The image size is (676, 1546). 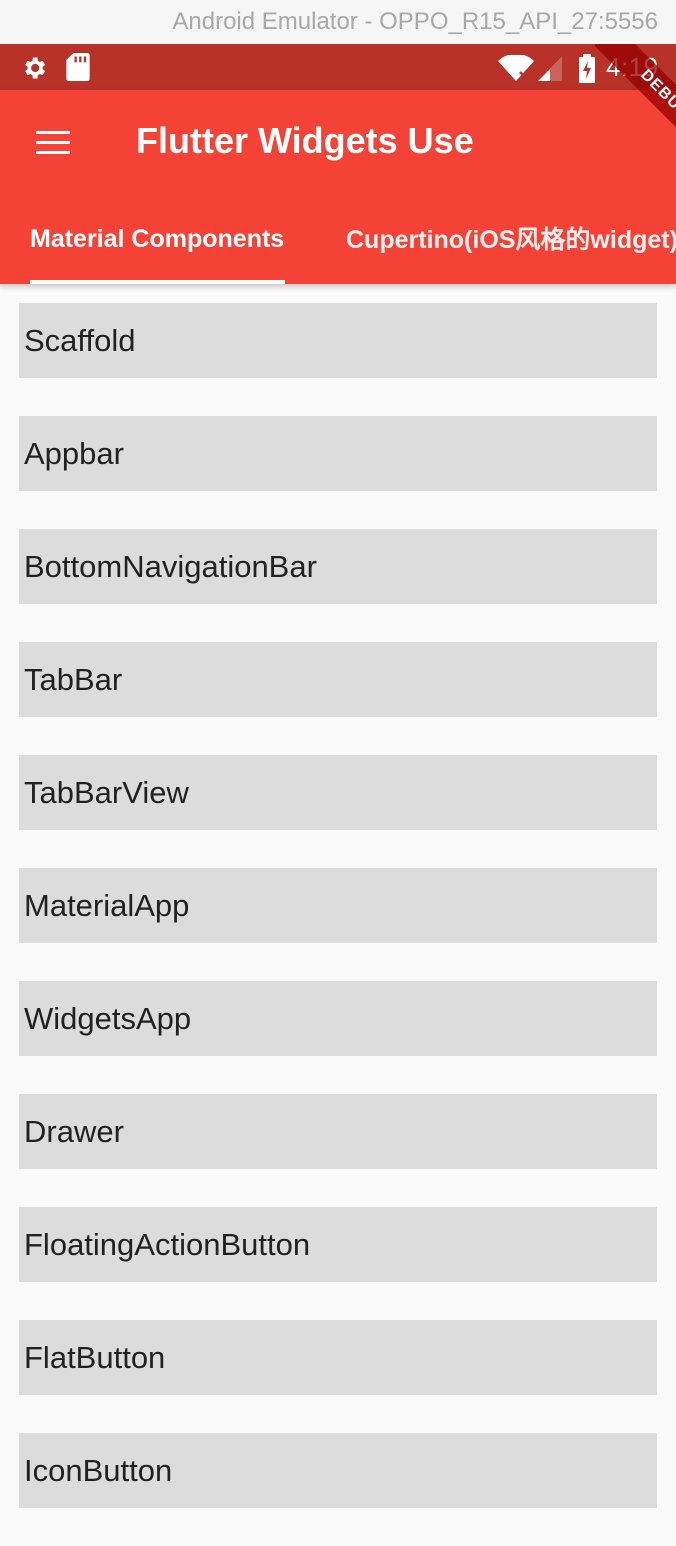 I want to click on list-item-label: FloatingActionButton, so click(x=167, y=1244).